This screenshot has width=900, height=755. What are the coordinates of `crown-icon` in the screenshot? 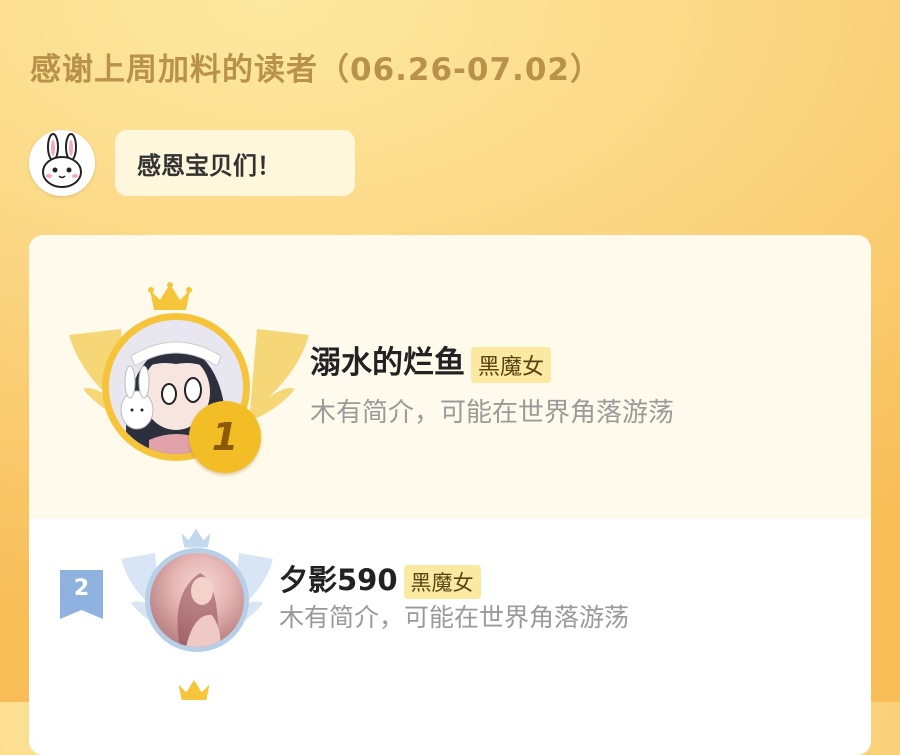 It's located at (170, 296).